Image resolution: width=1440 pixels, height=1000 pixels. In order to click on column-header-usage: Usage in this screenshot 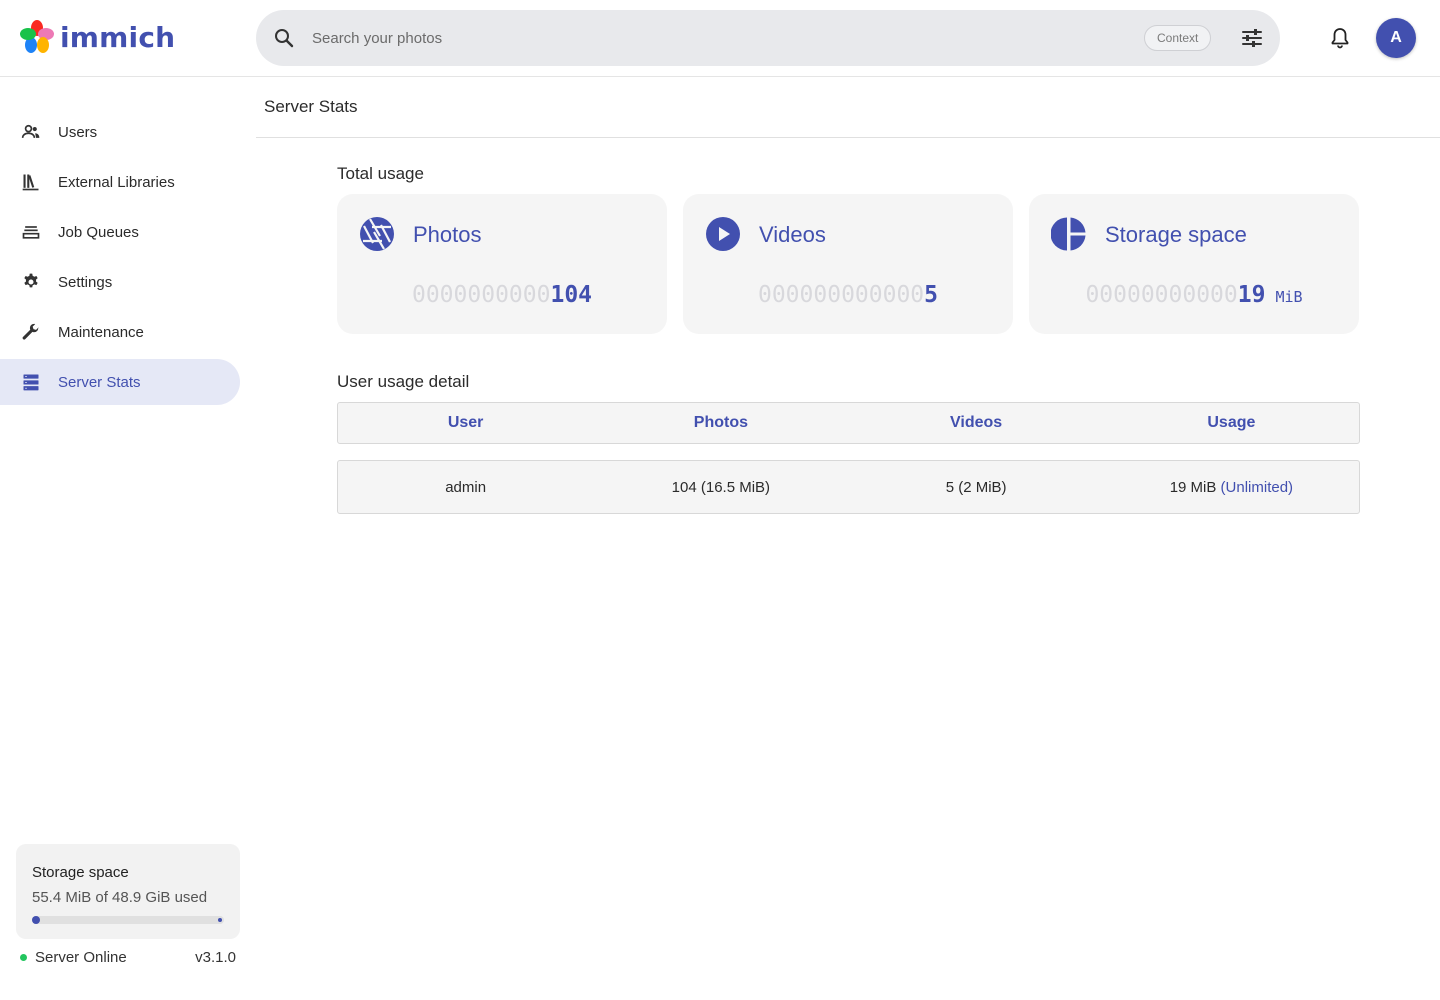, I will do `click(1231, 422)`.